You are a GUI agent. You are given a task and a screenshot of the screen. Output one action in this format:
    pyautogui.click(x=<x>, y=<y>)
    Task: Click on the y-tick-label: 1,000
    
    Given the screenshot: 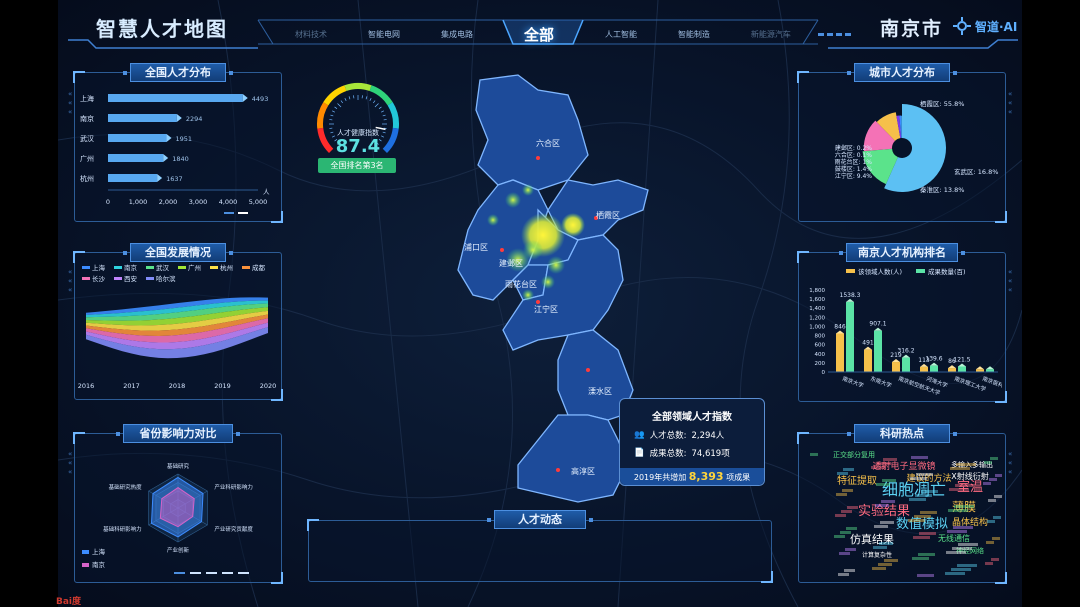 What is the action you would take?
    pyautogui.click(x=817, y=327)
    